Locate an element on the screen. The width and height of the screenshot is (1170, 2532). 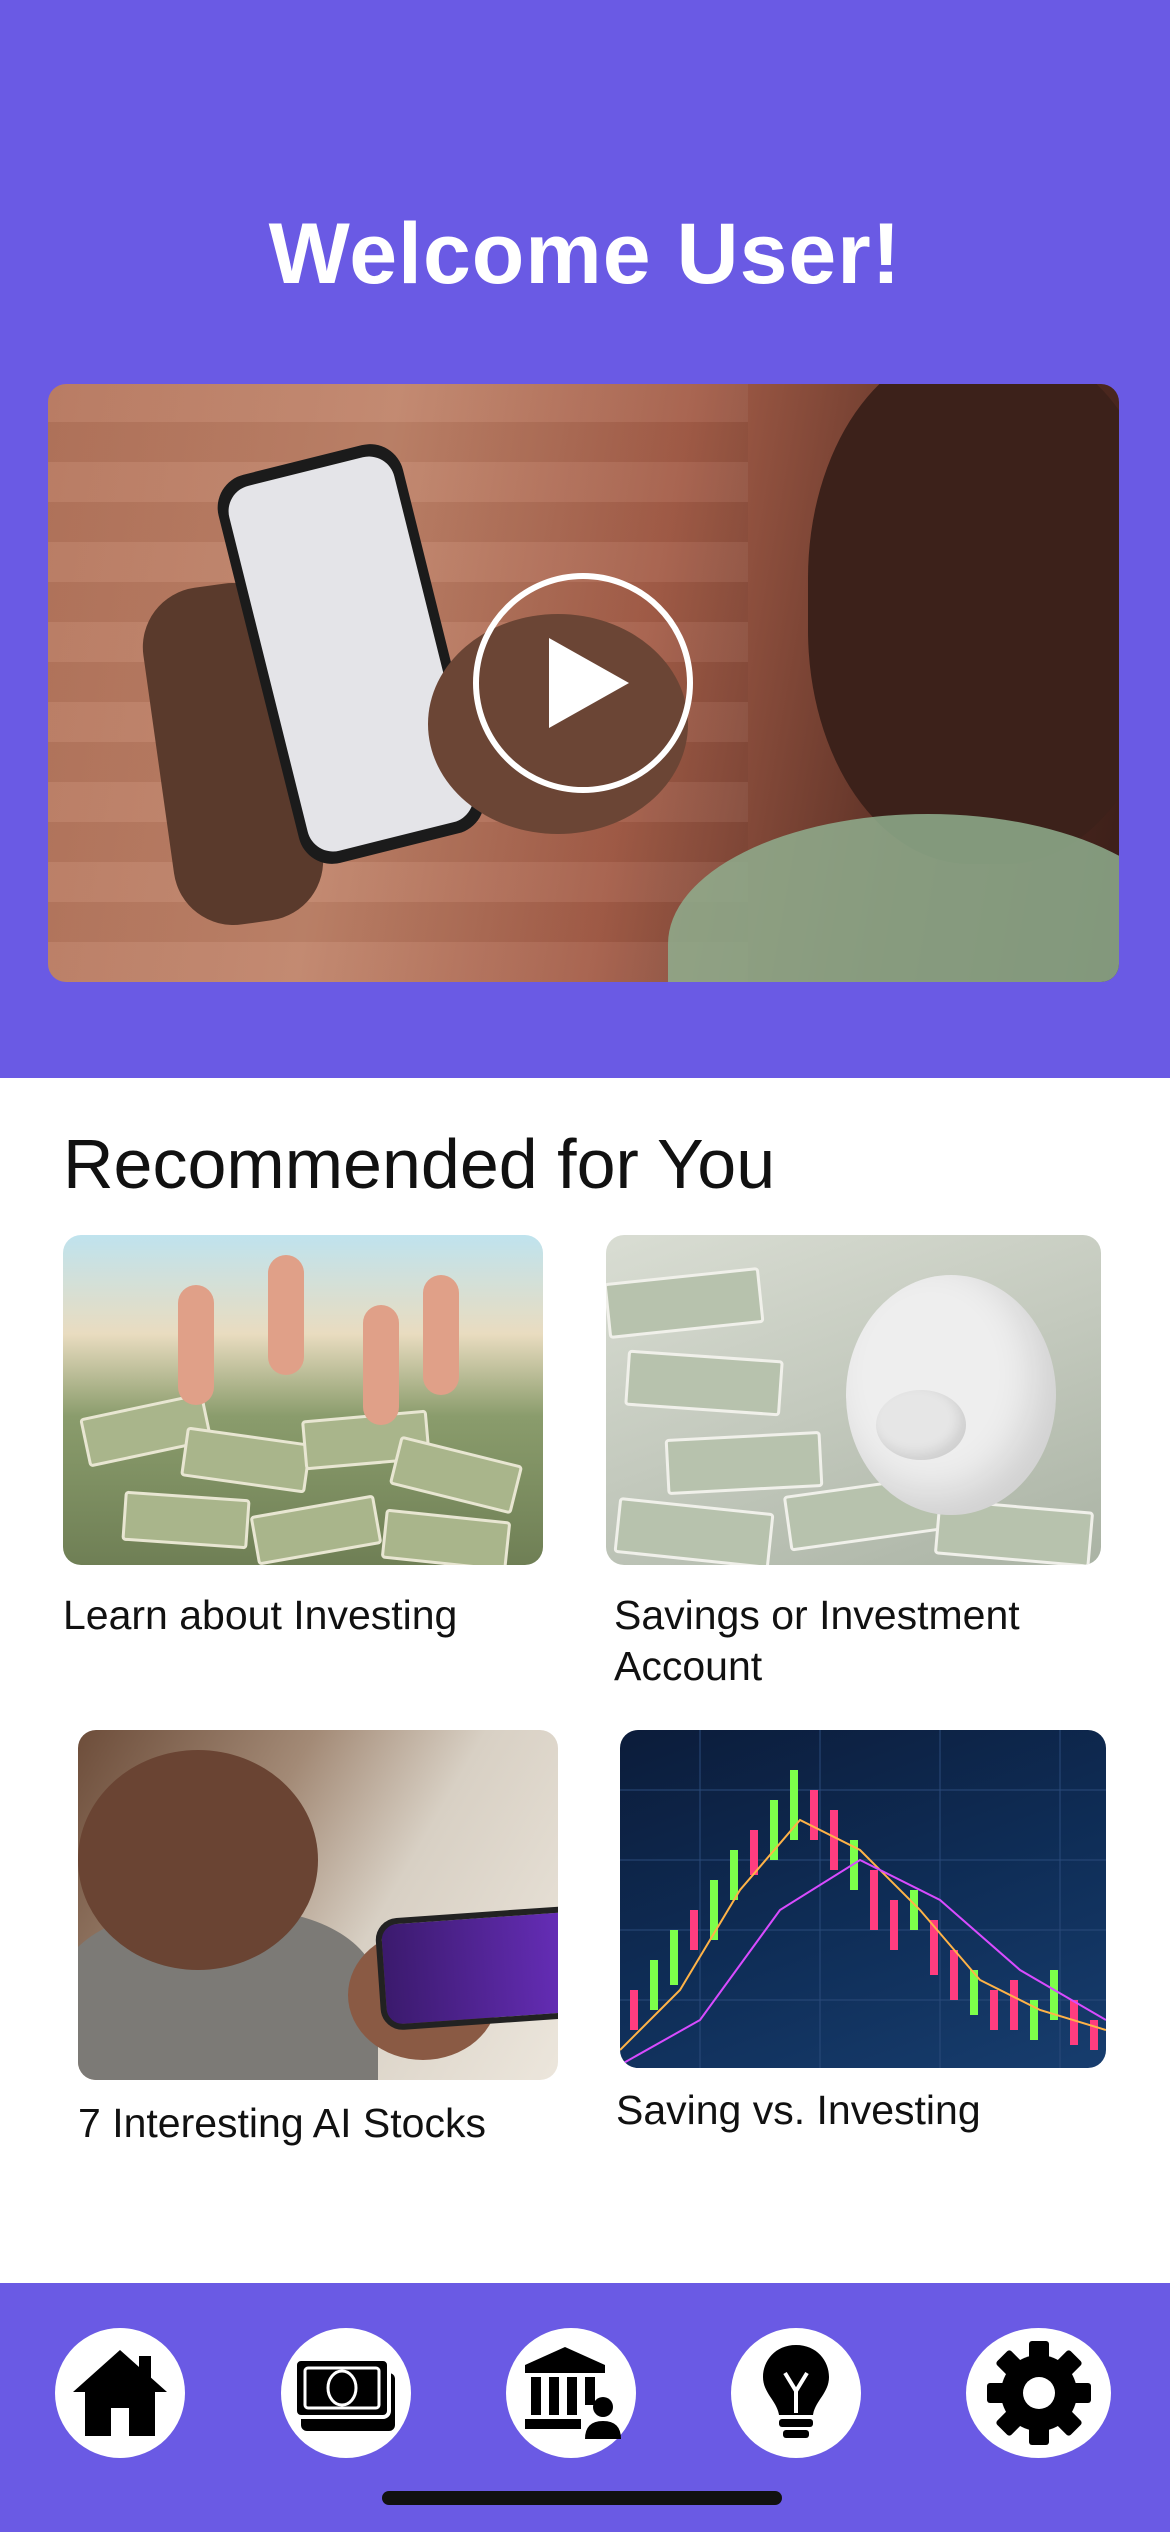
recommended-title: Recommended for You is located at coordinates (419, 1164).